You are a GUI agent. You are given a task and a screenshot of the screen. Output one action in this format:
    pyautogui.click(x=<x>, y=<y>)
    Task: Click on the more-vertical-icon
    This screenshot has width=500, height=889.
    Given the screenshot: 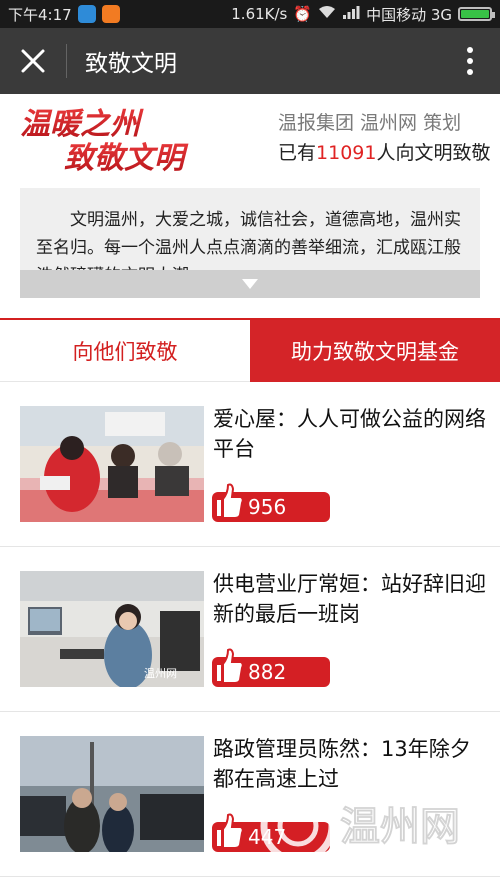 What is the action you would take?
    pyautogui.click(x=470, y=61)
    